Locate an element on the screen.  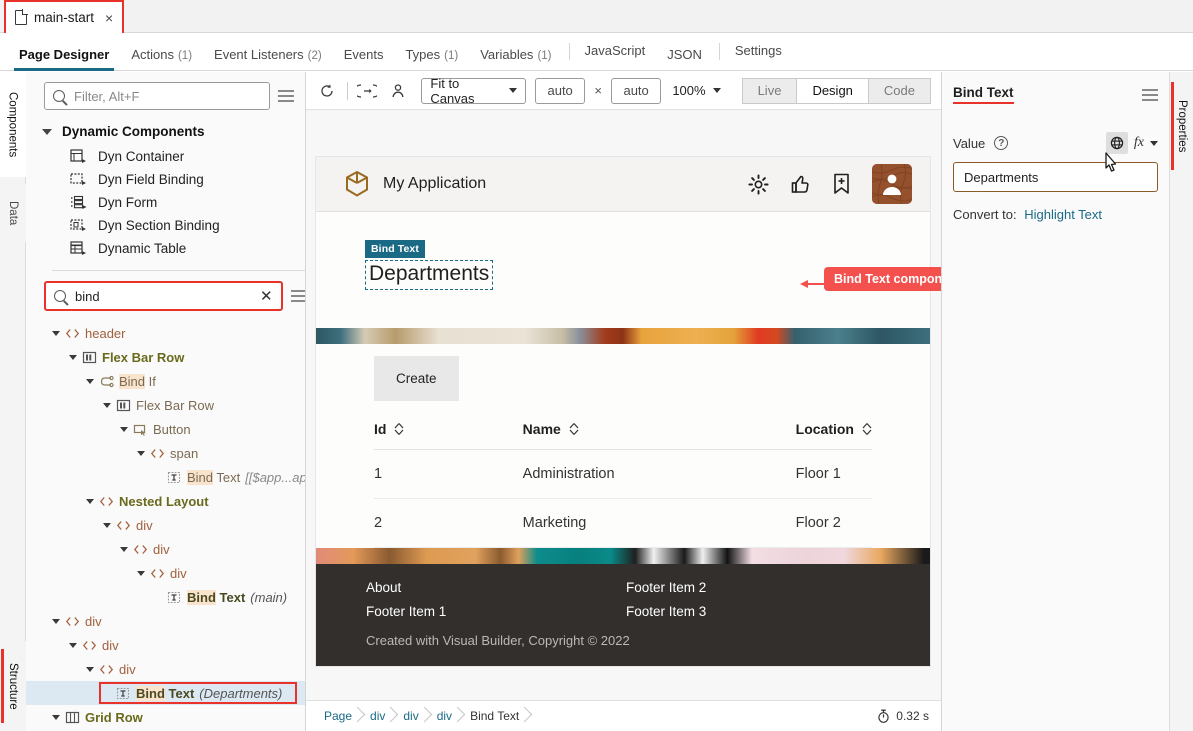
tab-types: Types (1) is located at coordinates (431, 58).